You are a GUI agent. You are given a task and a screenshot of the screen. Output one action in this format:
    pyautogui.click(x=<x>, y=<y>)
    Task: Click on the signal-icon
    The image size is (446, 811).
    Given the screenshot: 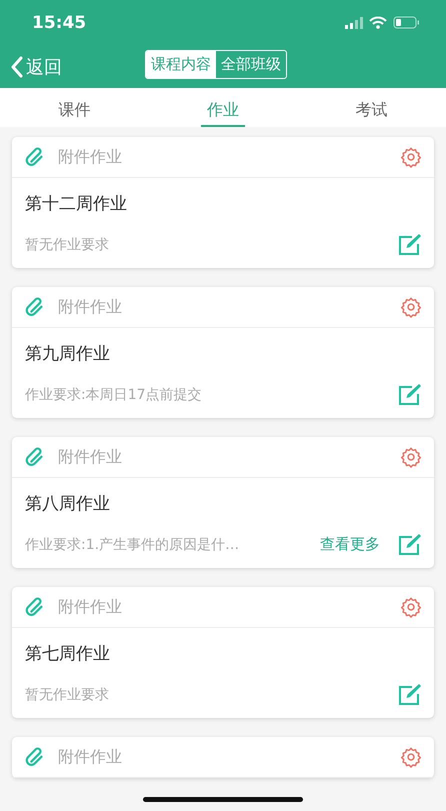 What is the action you would take?
    pyautogui.click(x=354, y=22)
    